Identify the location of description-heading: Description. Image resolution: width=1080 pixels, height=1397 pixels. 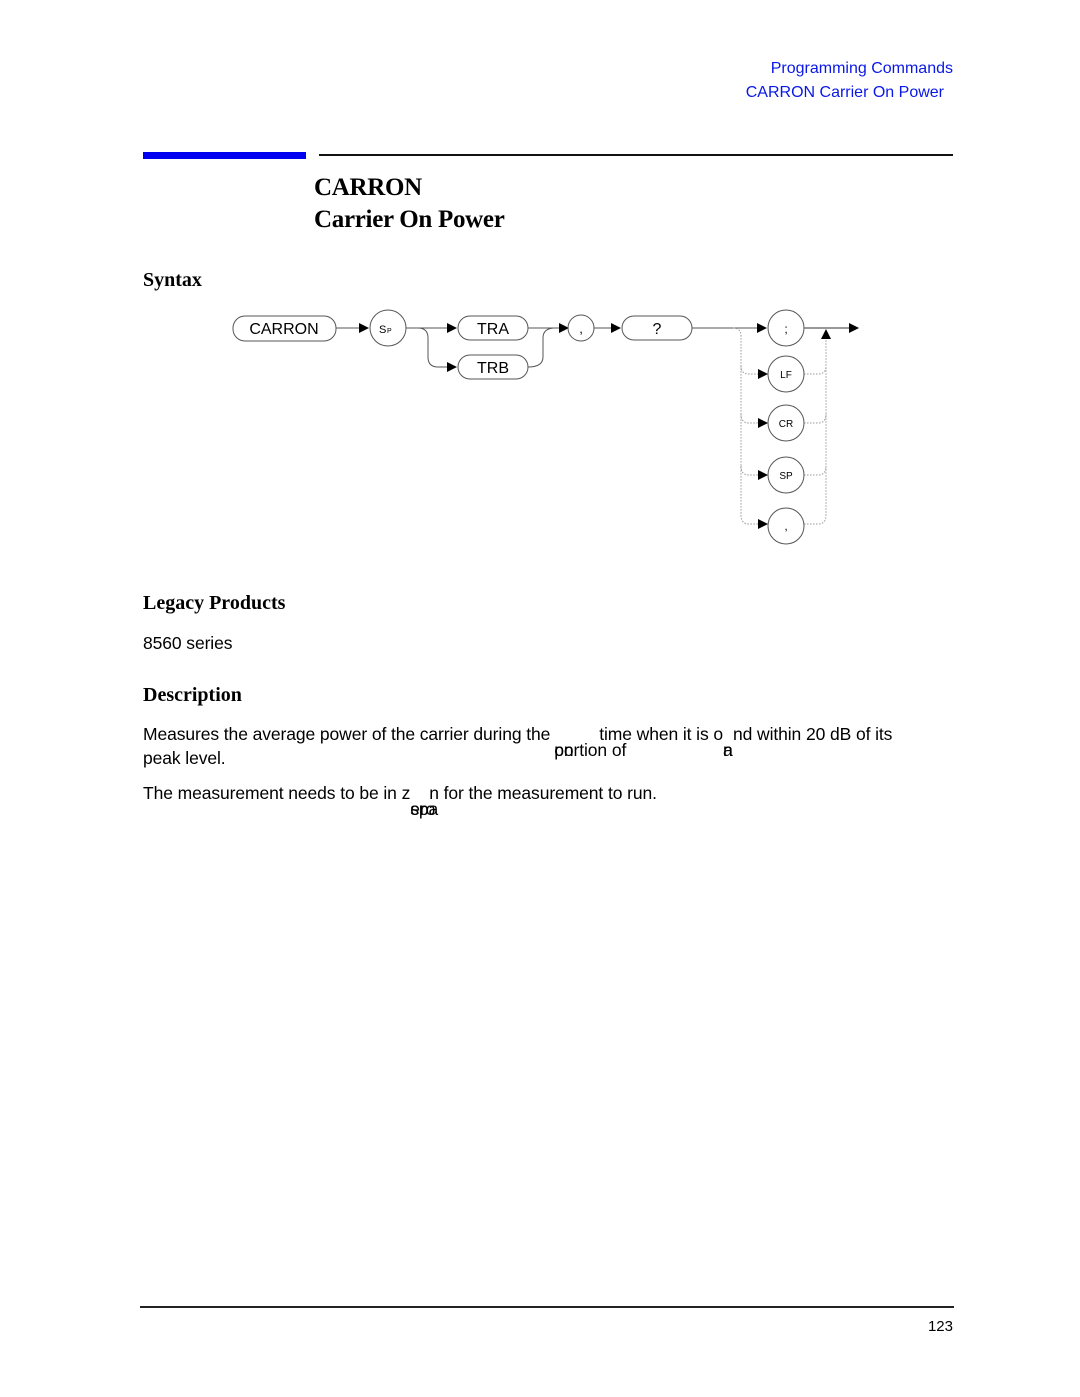
(192, 695).